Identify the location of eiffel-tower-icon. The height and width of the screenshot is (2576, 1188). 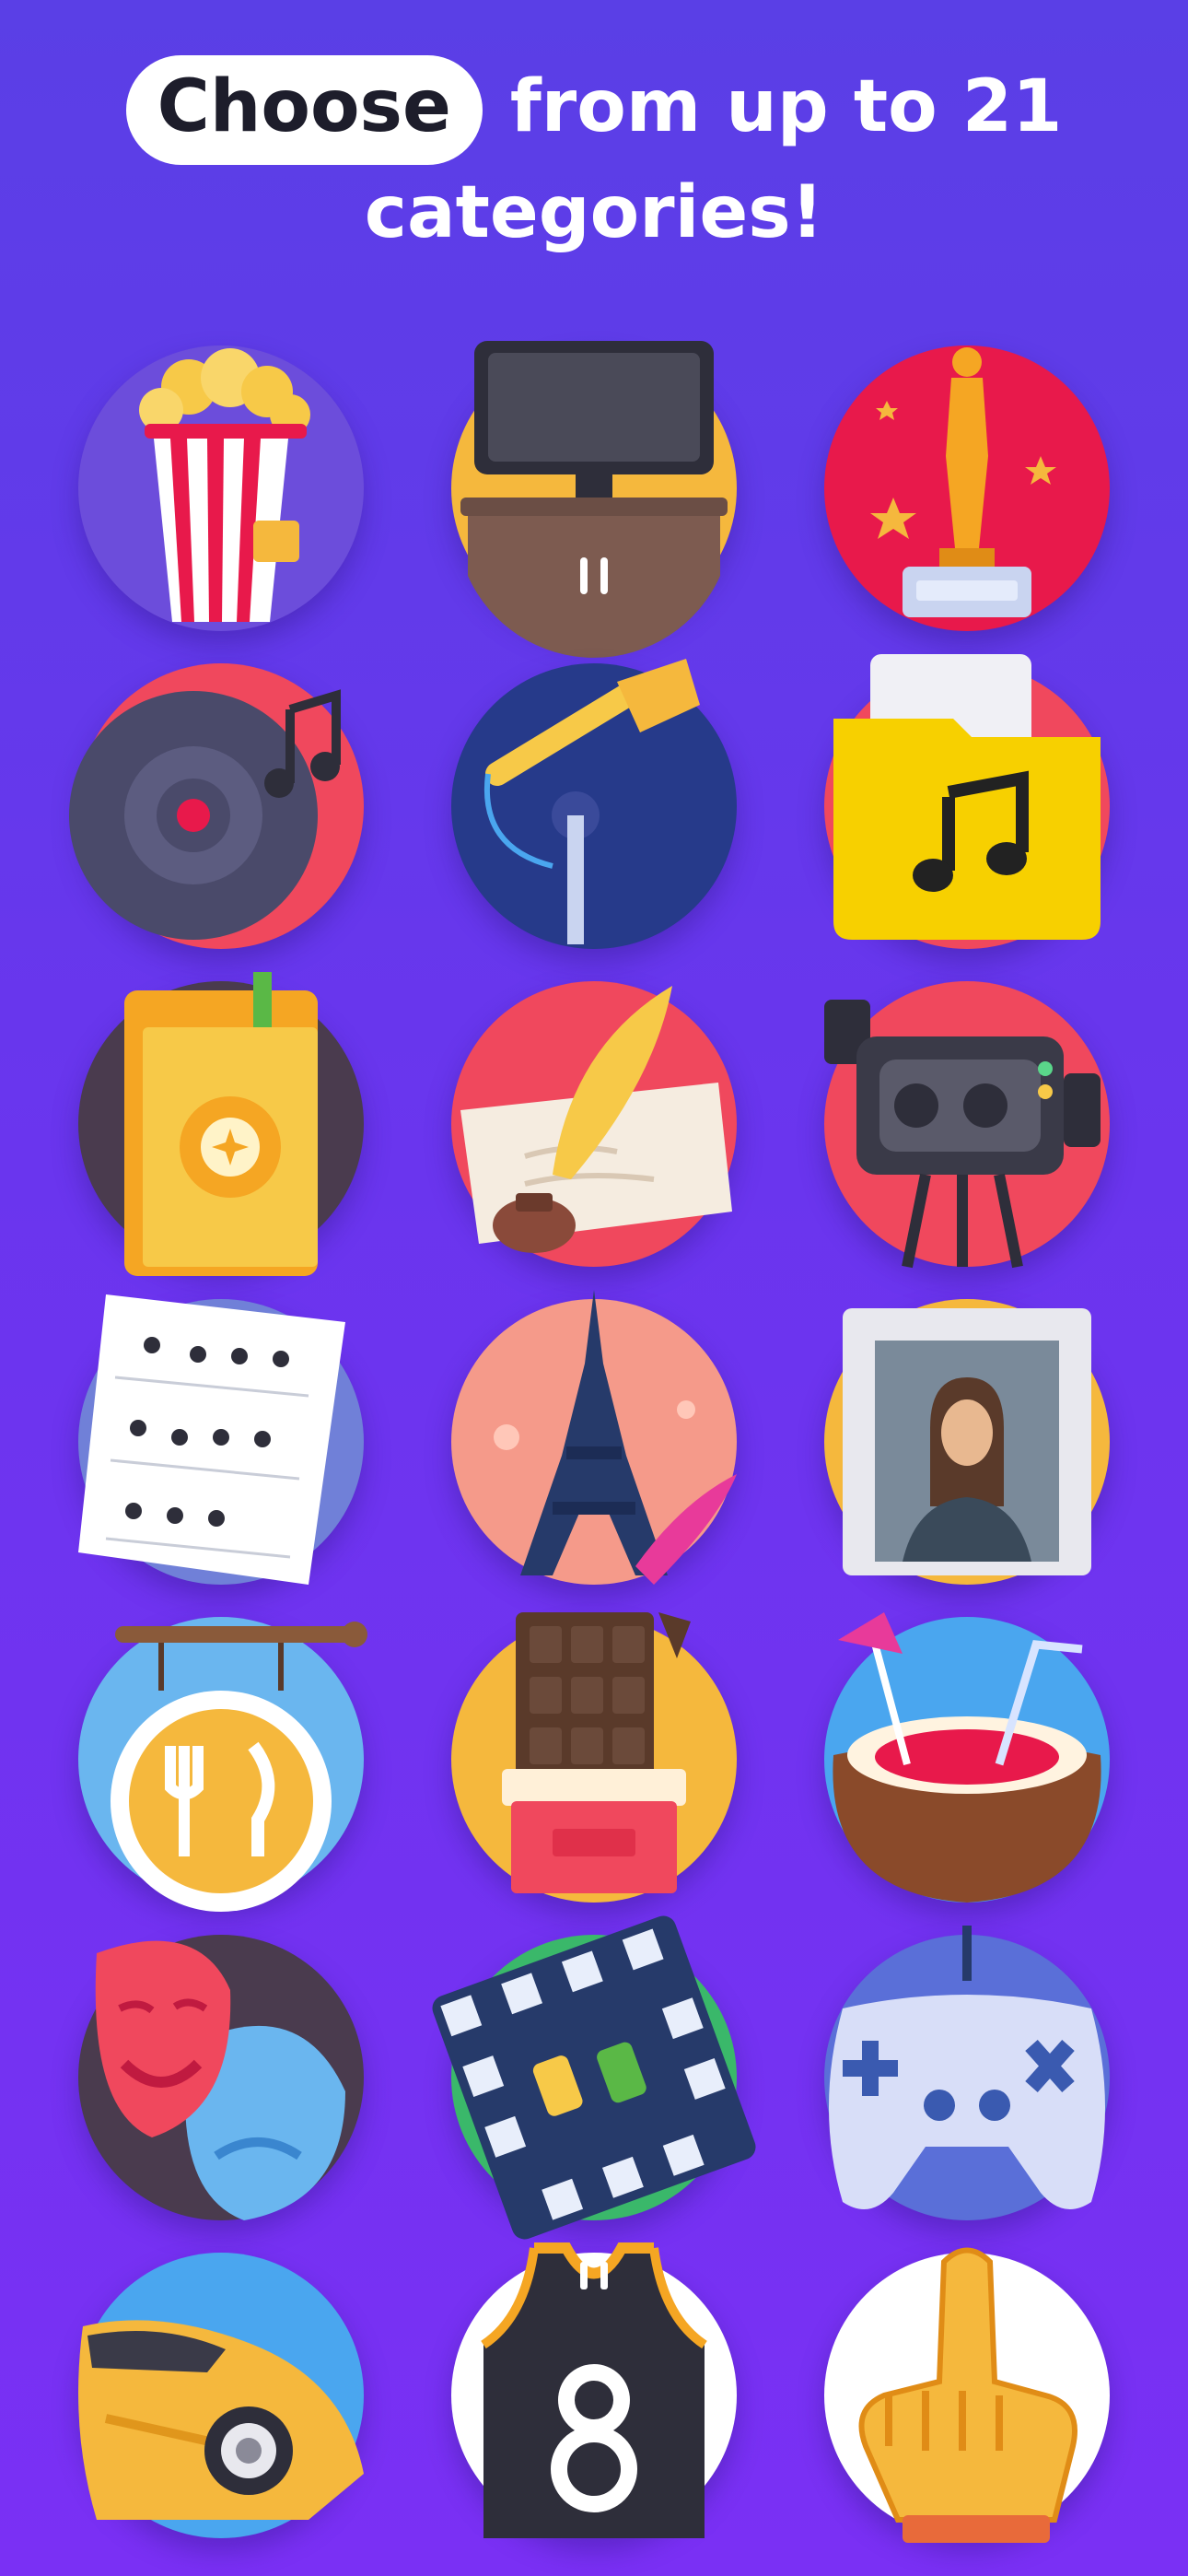
(615, 1437).